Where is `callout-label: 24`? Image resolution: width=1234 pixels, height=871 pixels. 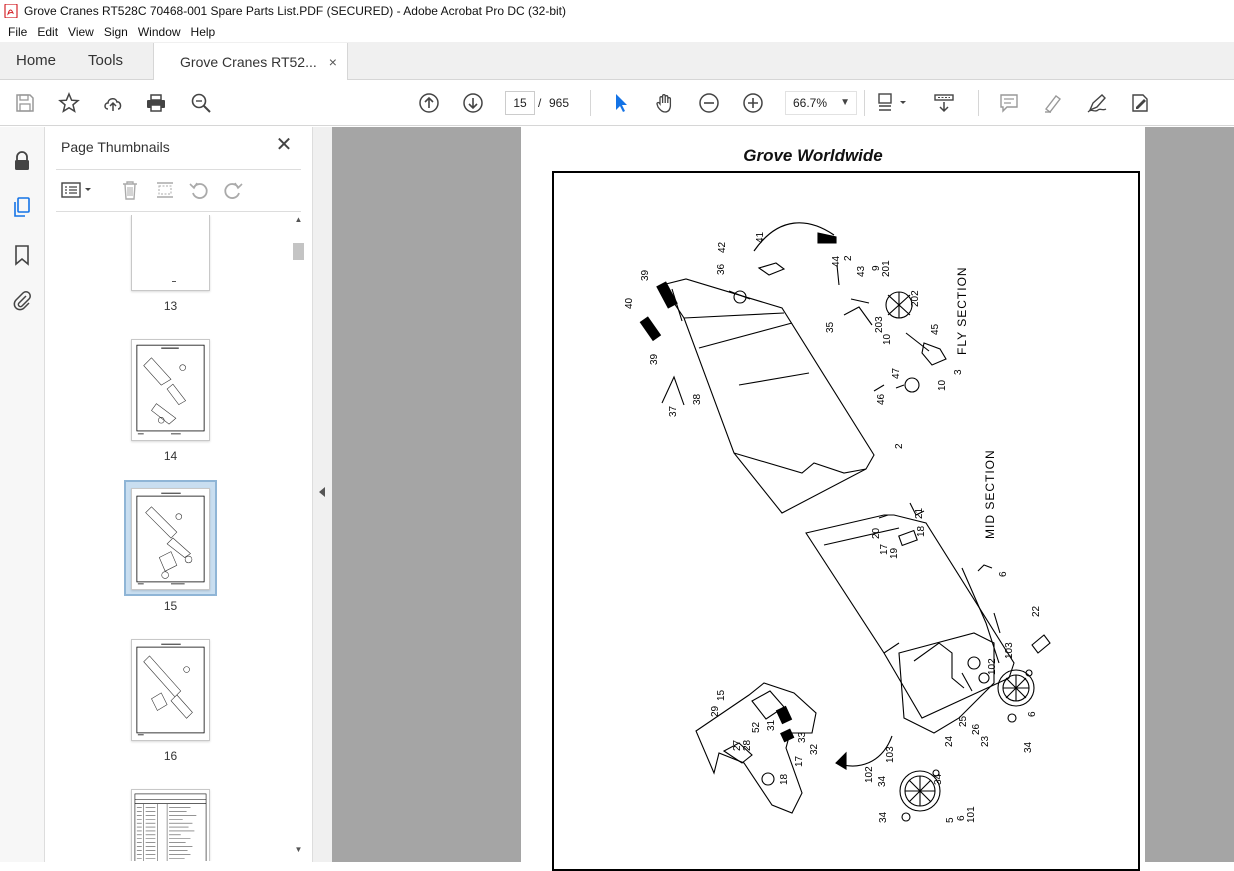
callout-label: 24 is located at coordinates (949, 741).